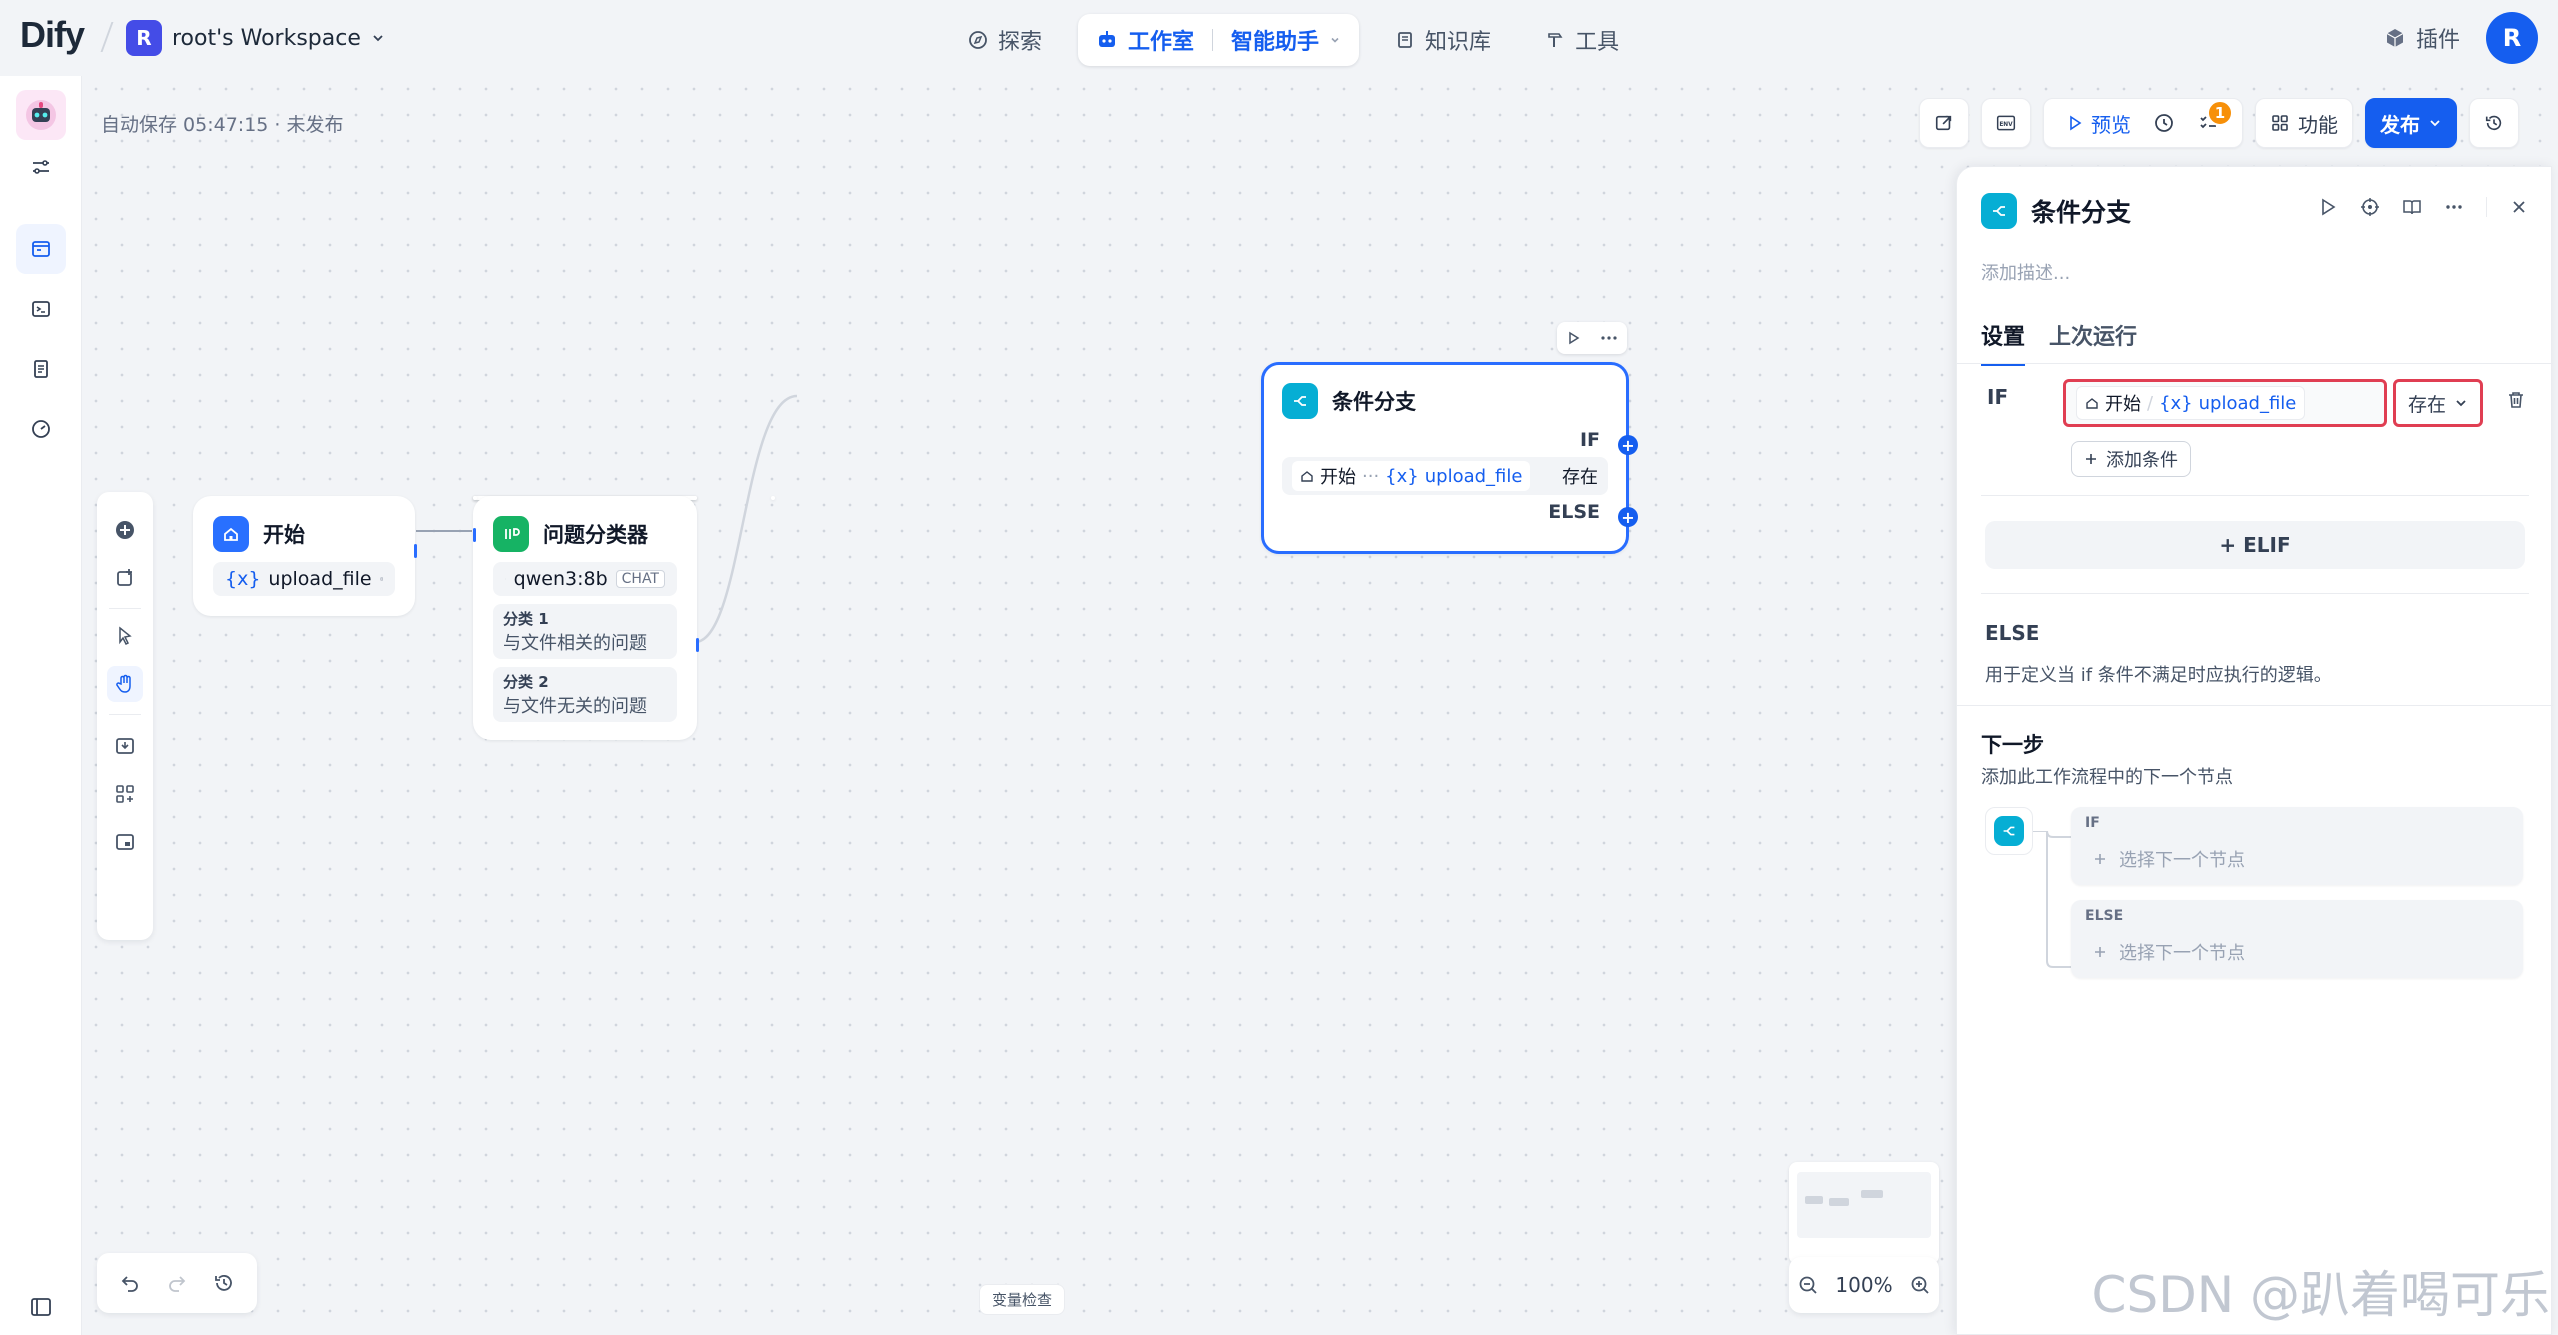 This screenshot has width=2558, height=1335. Describe the element at coordinates (2411, 123) in the screenshot. I see `publish-button: 发布` at that location.